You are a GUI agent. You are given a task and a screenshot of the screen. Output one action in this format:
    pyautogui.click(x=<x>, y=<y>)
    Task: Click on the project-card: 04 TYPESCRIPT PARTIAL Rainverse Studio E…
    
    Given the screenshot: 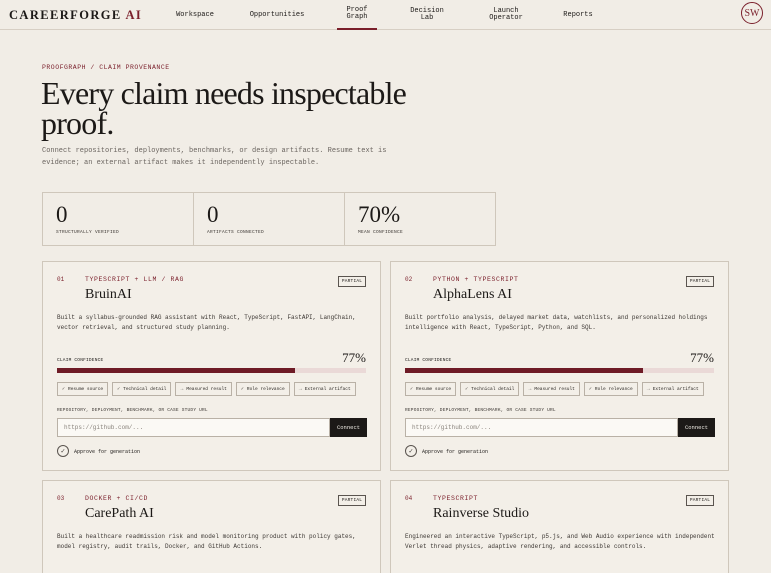 What is the action you would take?
    pyautogui.click(x=559, y=526)
    